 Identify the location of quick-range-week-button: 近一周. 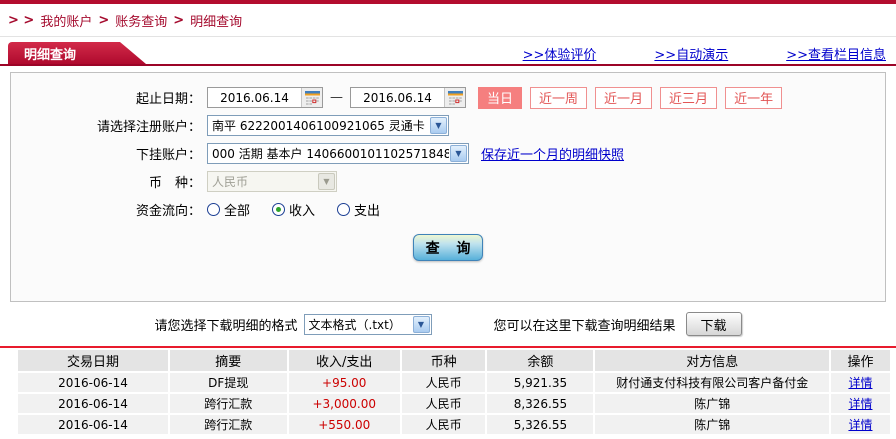
(559, 97).